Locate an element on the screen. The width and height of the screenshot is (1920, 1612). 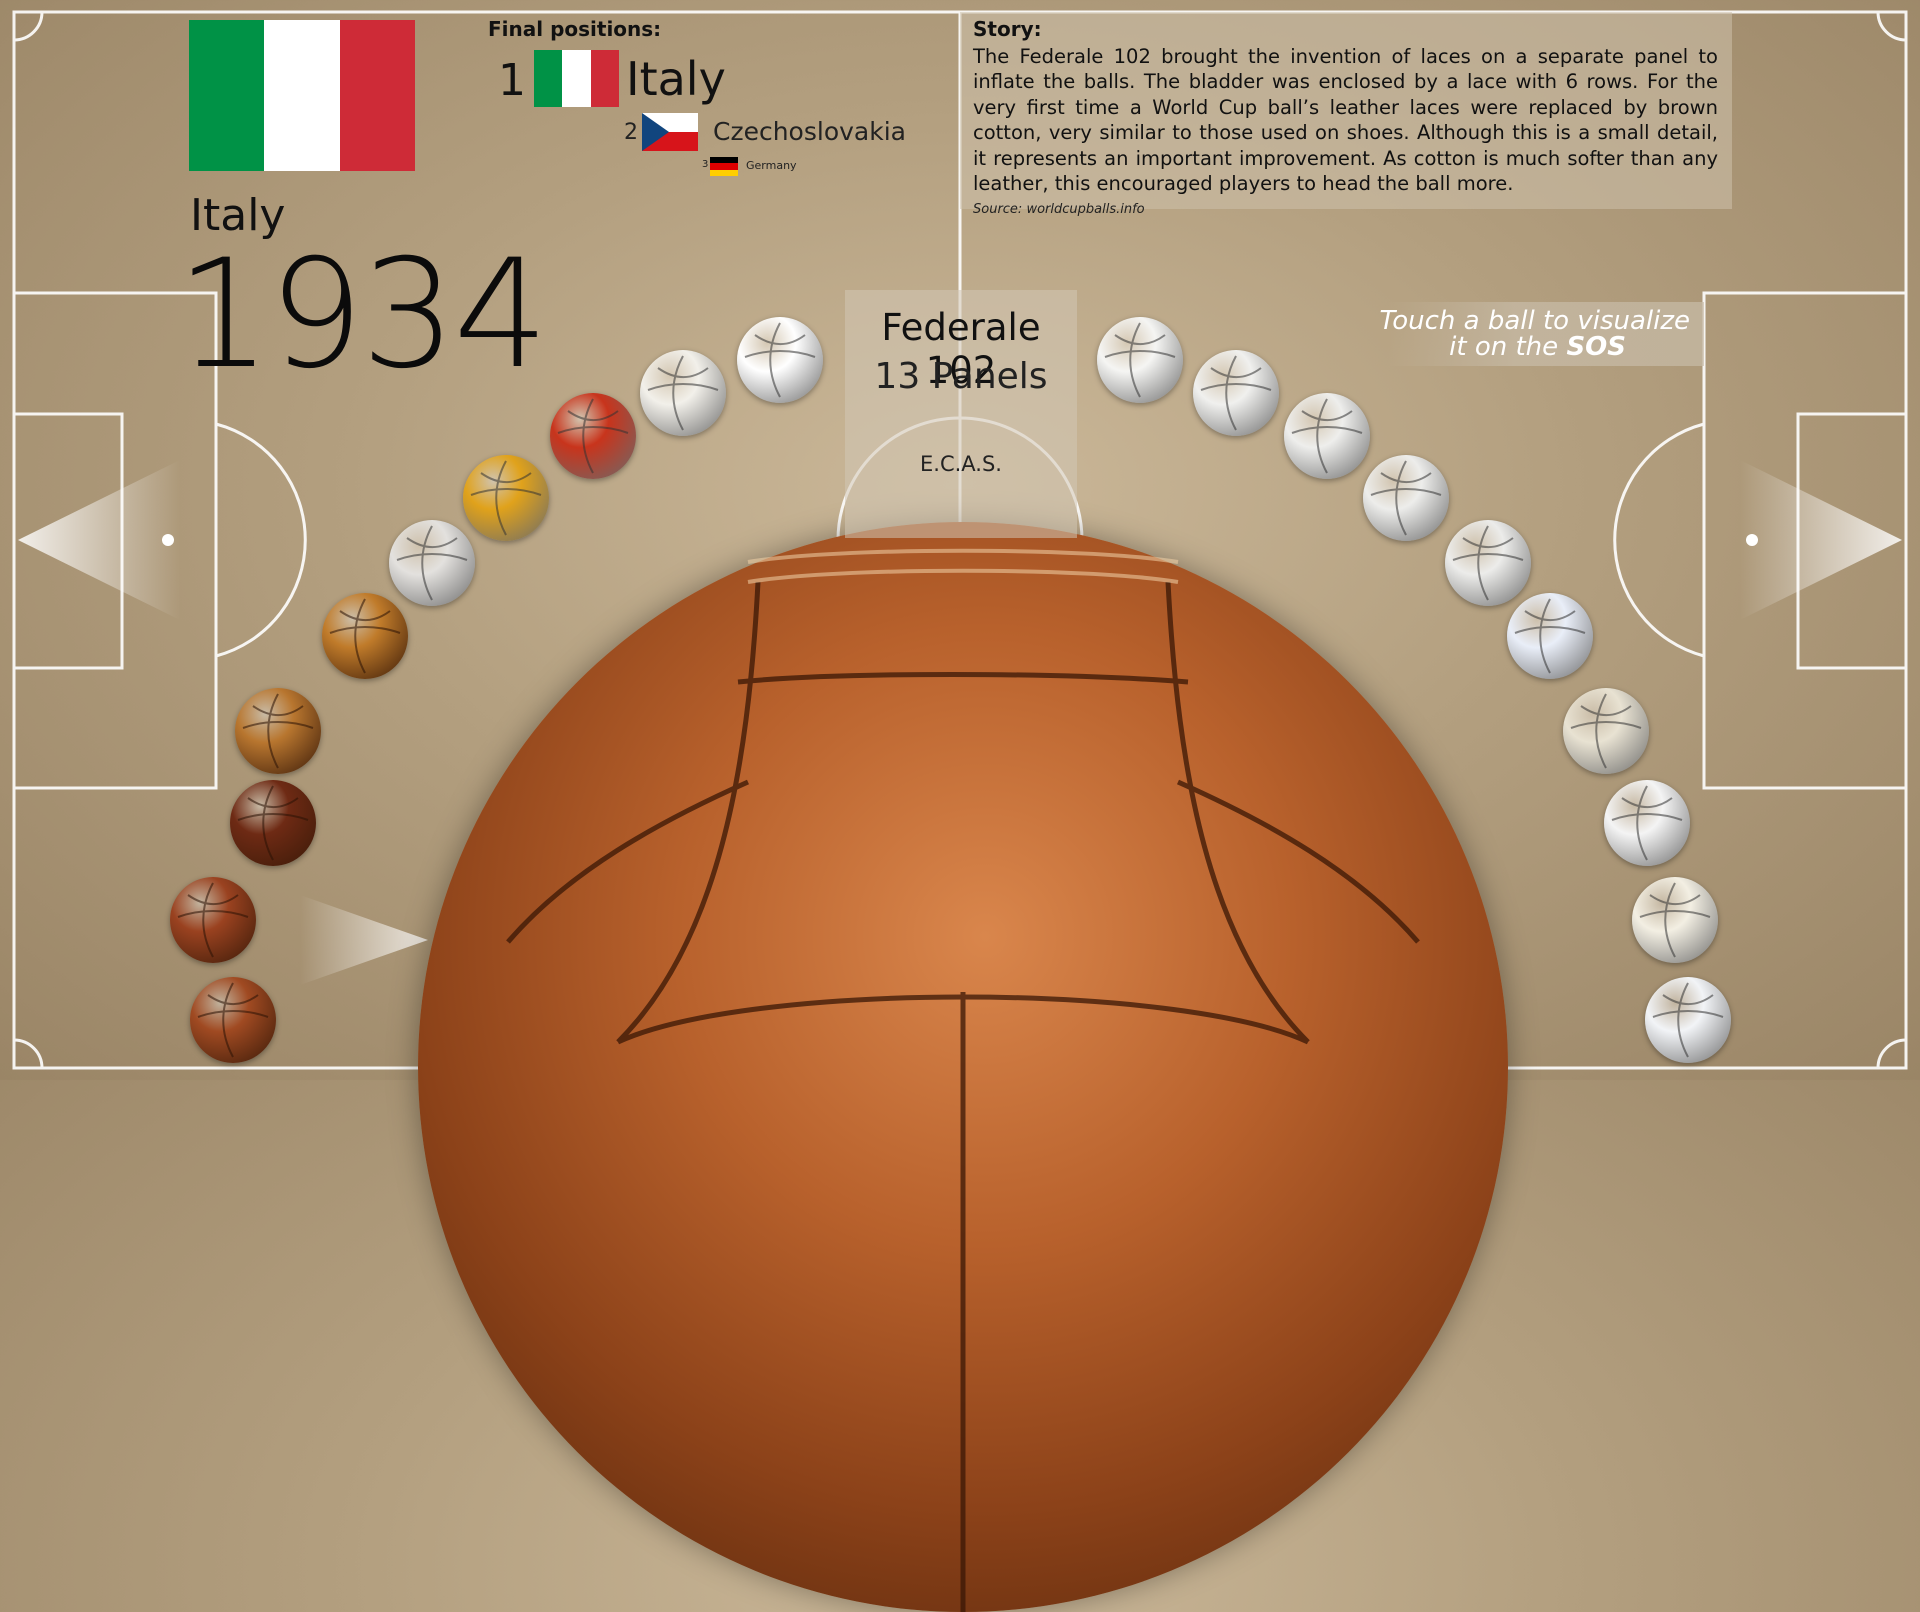
ball-1974-icon is located at coordinates (780, 360).